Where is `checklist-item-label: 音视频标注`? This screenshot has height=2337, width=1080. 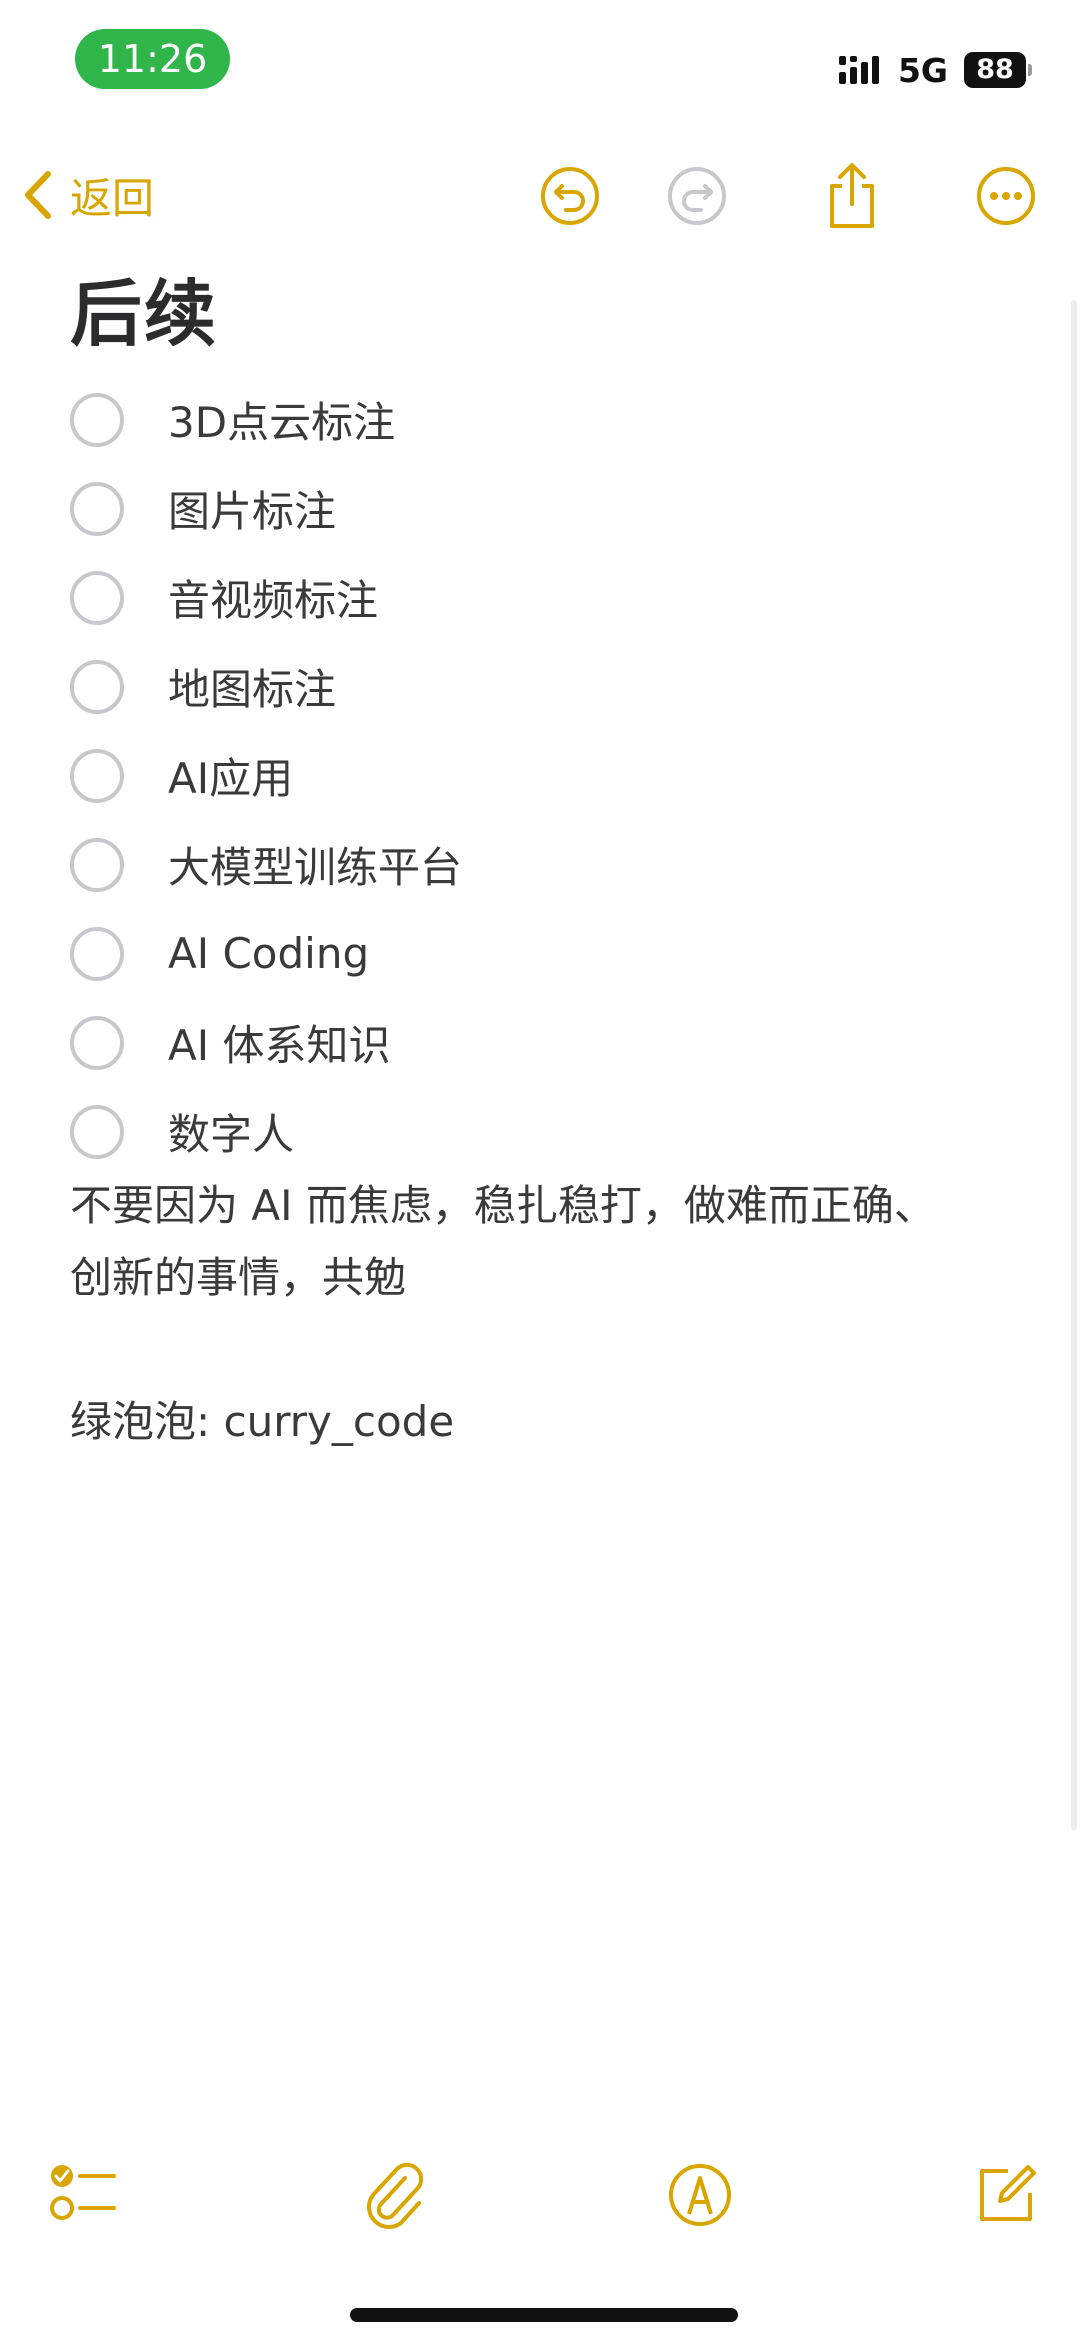
checklist-item-label: 音视频标注 is located at coordinates (273, 600).